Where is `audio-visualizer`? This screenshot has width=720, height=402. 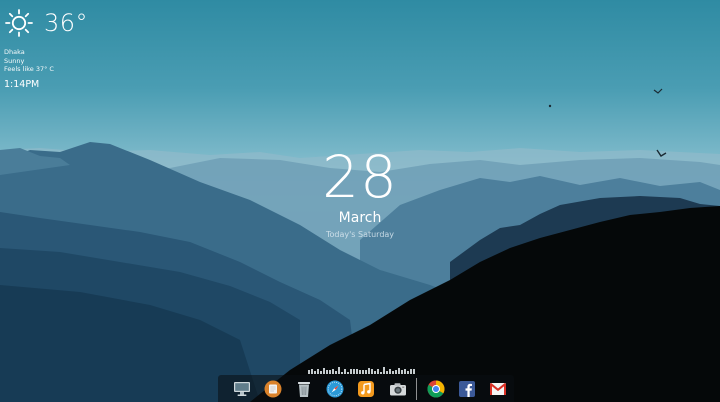
audio-visualizer is located at coordinates (364, 370).